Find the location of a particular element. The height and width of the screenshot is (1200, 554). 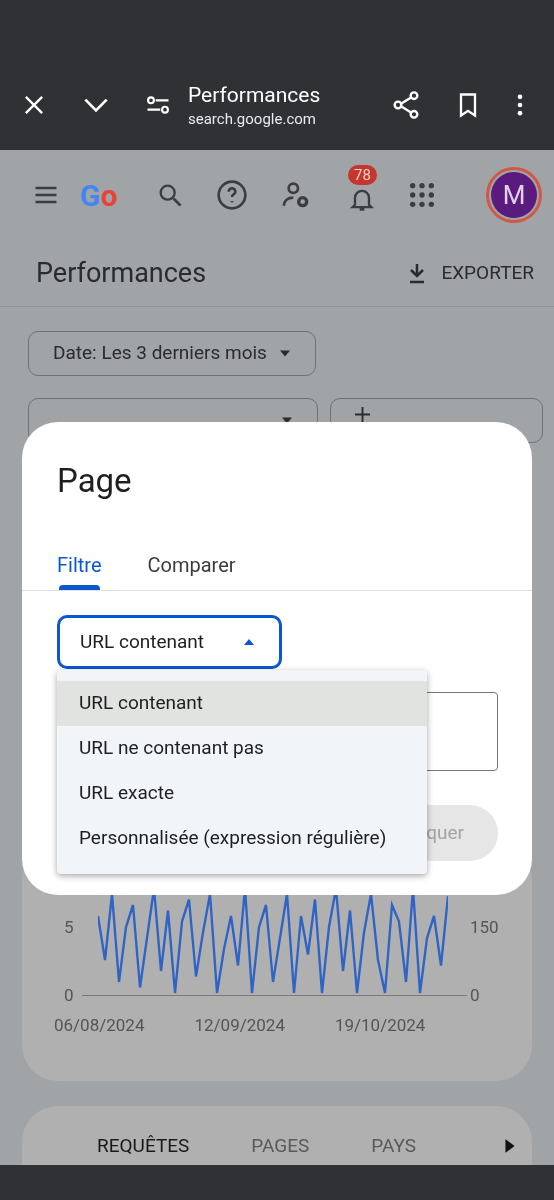

export-button: EXPORTER is located at coordinates (469, 273).